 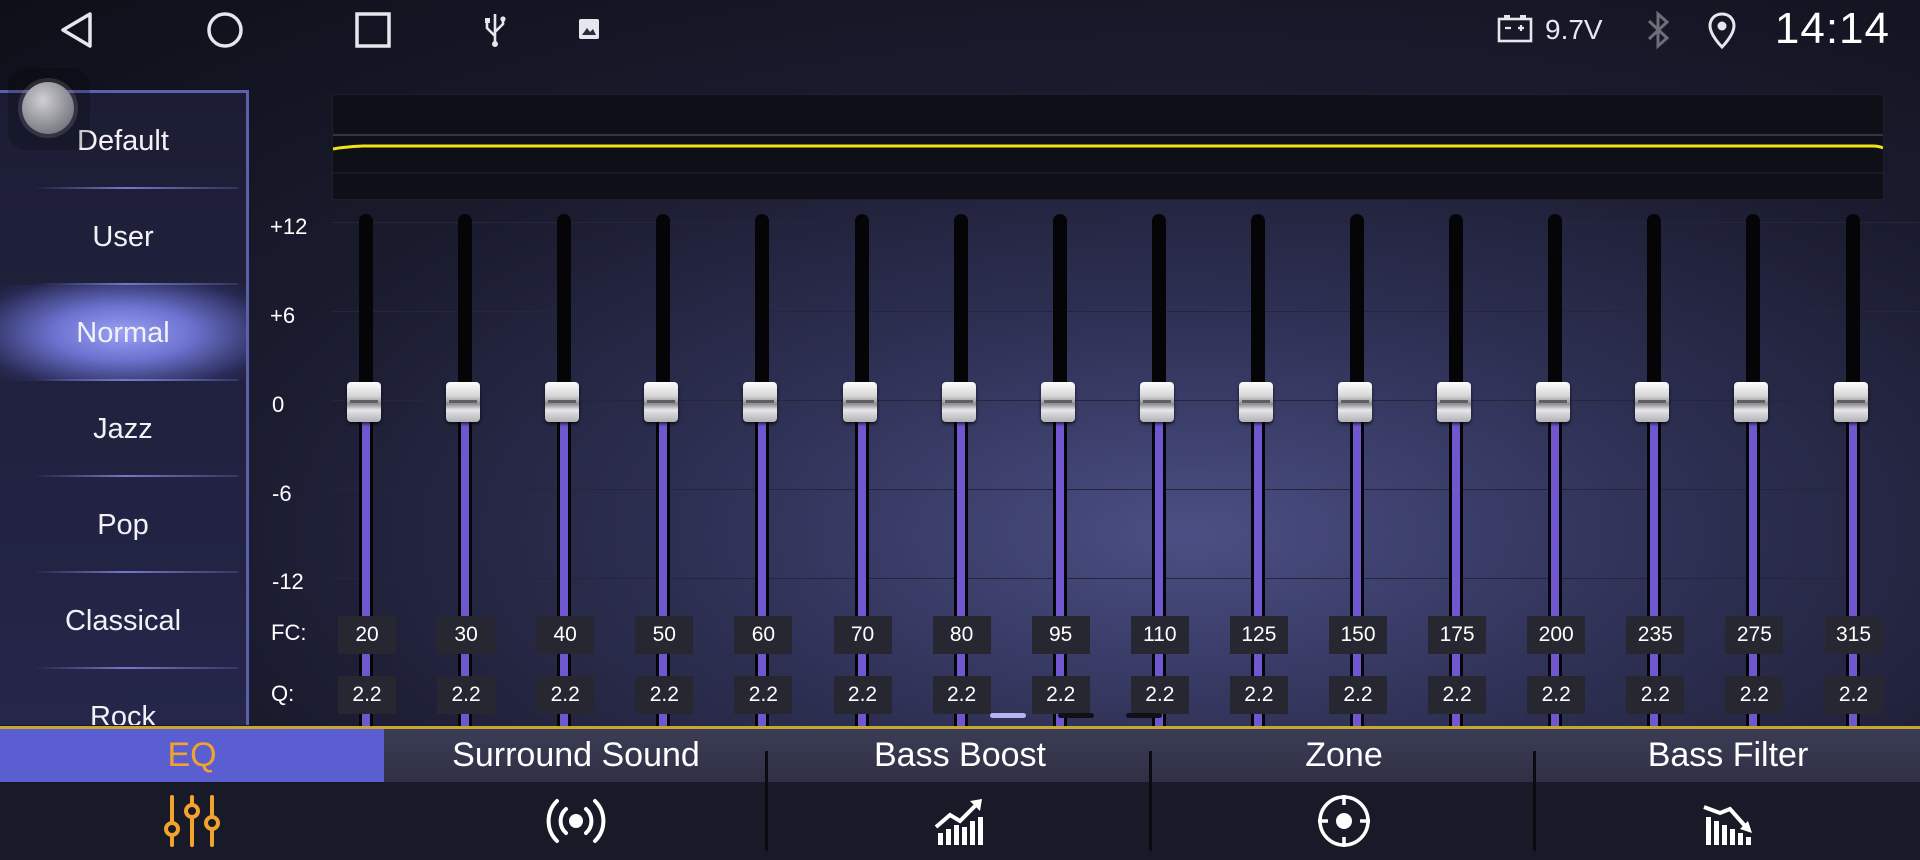 I want to click on fc-value: 70, so click(x=862, y=635).